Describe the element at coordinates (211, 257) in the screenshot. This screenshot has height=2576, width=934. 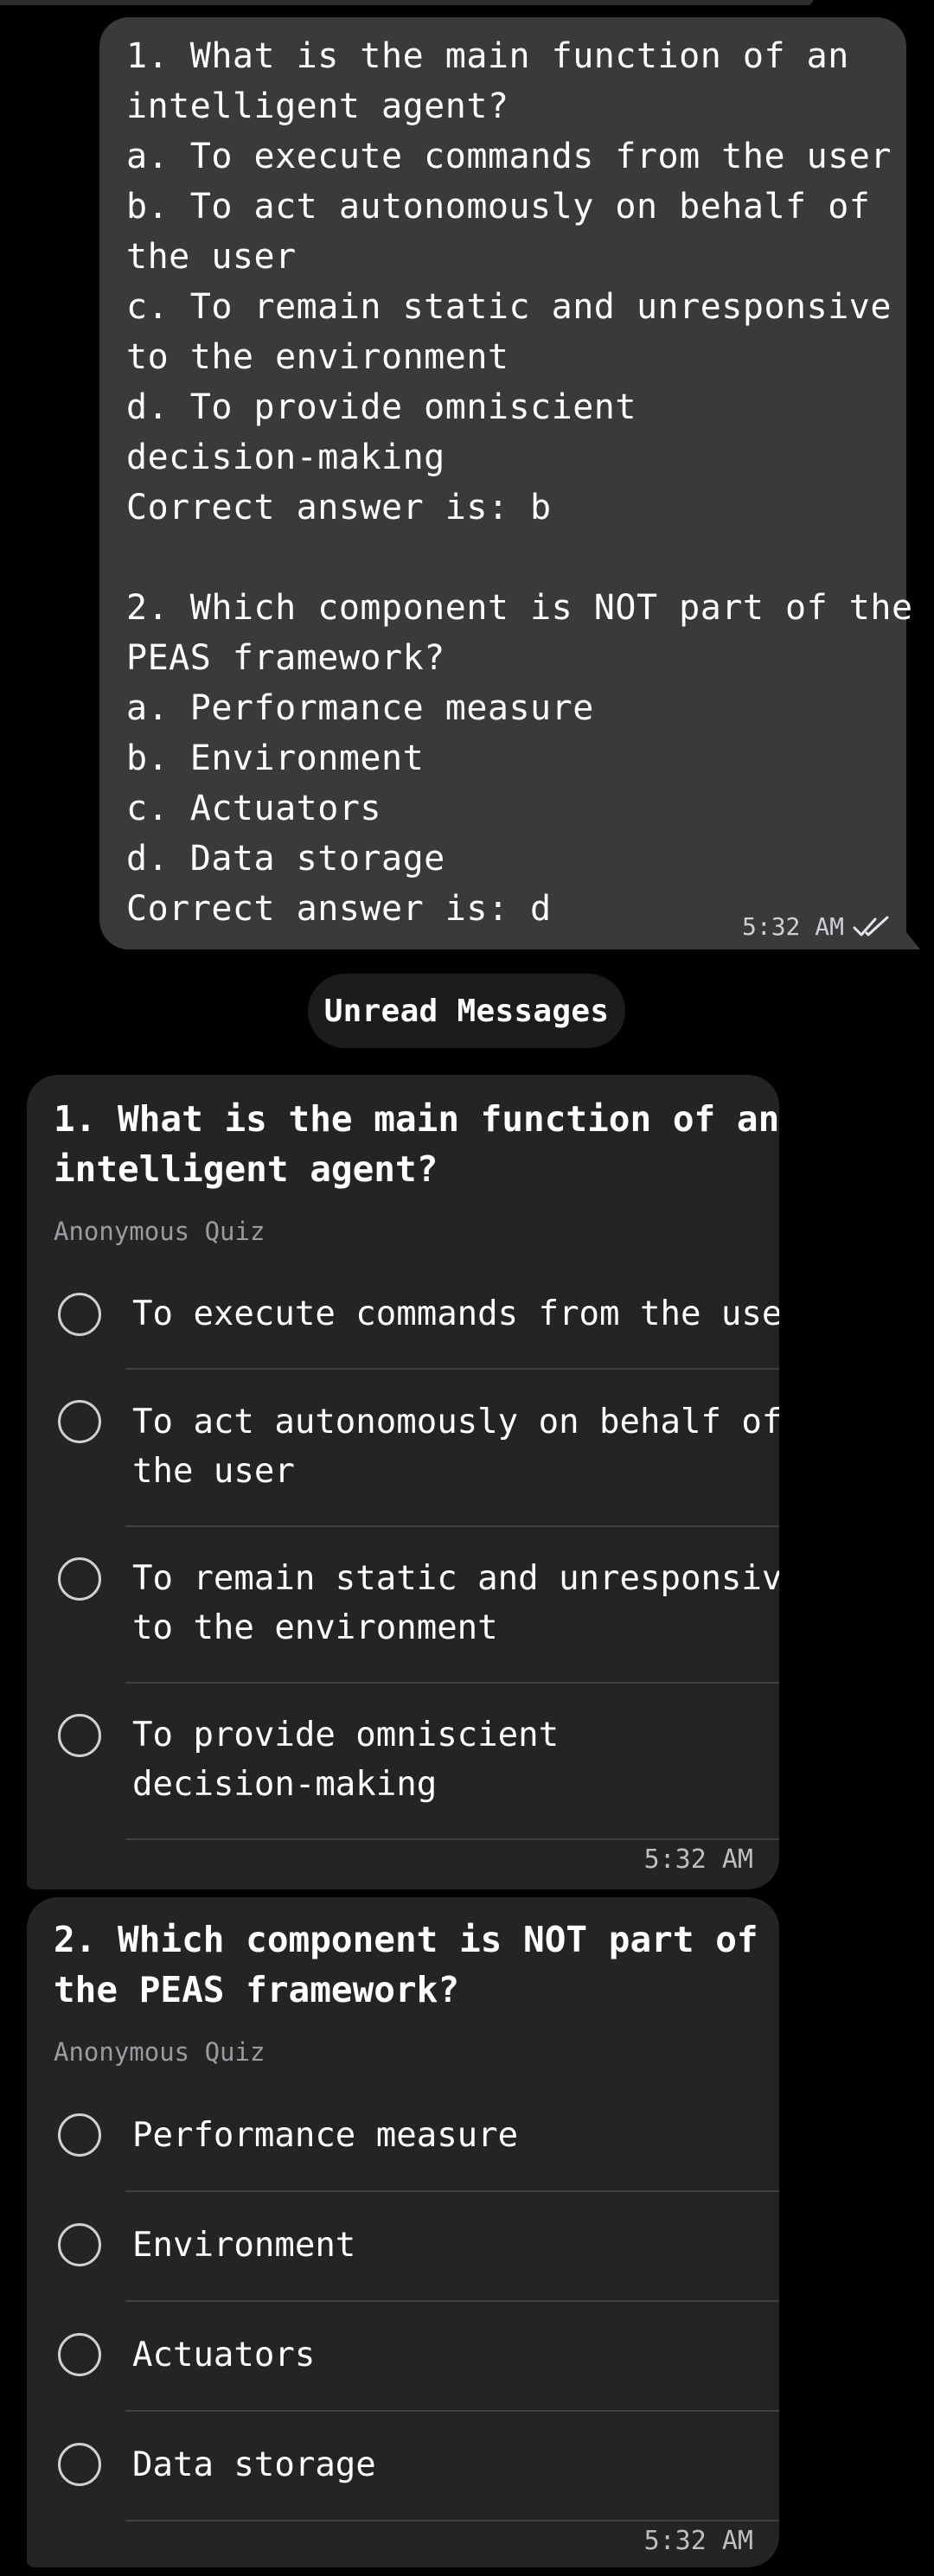
I see `message-line: the user` at that location.